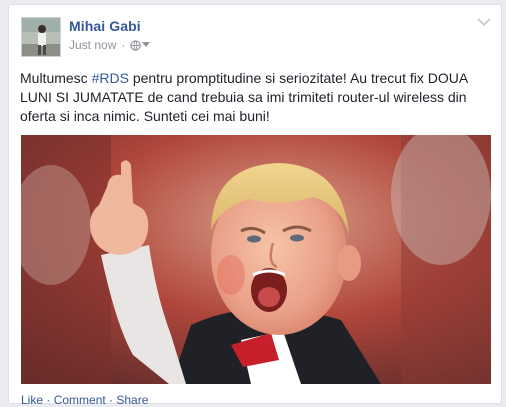  I want to click on avatar-photo, so click(41, 37).